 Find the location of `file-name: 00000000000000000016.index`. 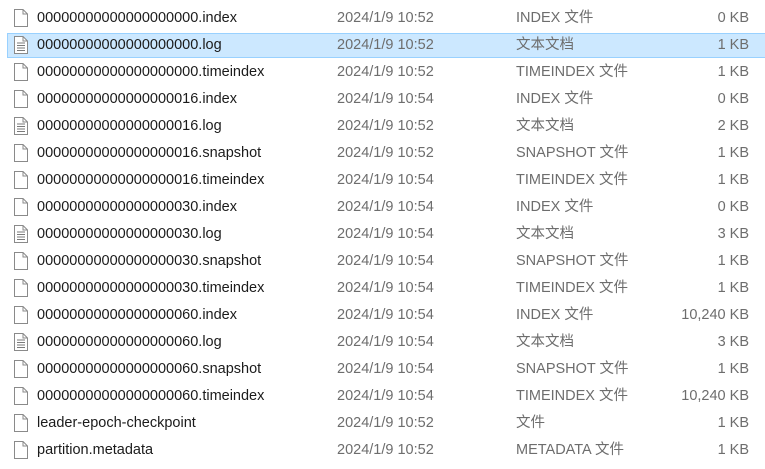

file-name: 00000000000000000016.index is located at coordinates (137, 99).